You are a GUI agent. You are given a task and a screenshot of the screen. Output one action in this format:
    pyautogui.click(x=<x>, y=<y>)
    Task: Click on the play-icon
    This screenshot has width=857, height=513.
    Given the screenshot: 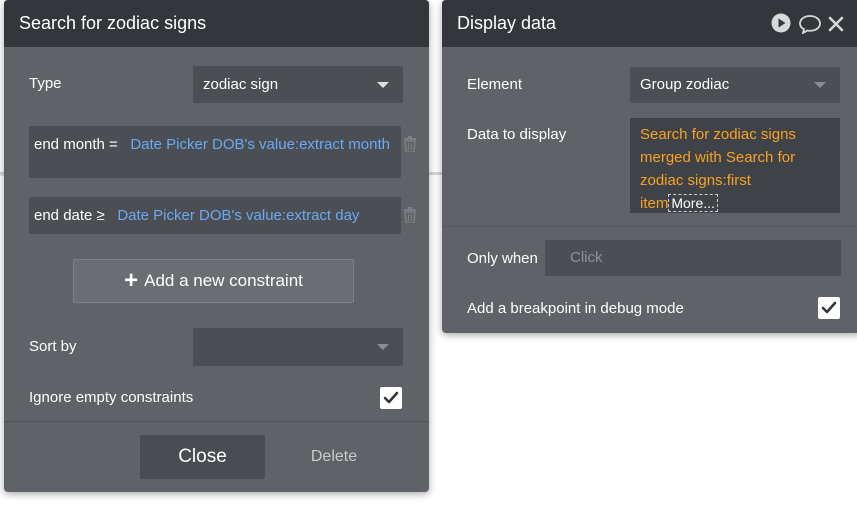 What is the action you would take?
    pyautogui.click(x=781, y=23)
    